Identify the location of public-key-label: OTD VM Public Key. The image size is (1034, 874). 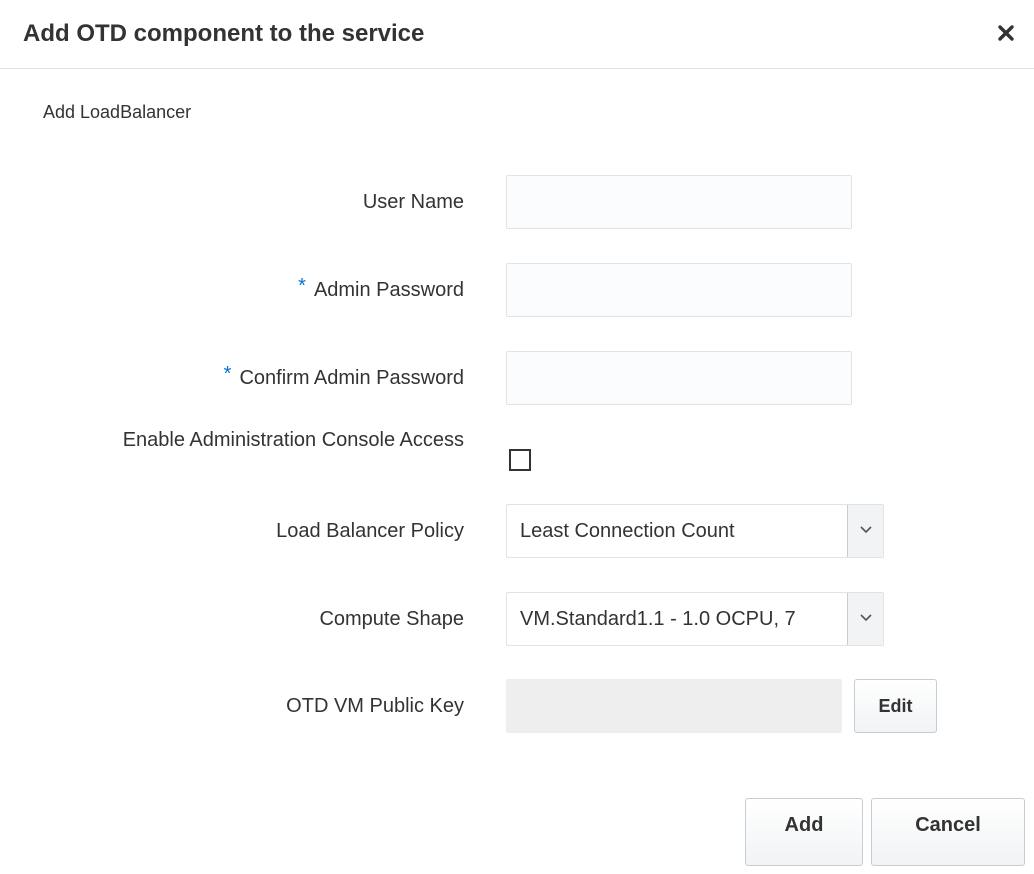
(375, 706).